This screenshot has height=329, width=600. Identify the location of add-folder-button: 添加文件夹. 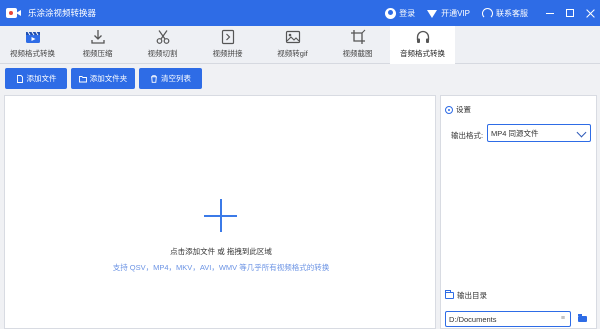
(103, 78).